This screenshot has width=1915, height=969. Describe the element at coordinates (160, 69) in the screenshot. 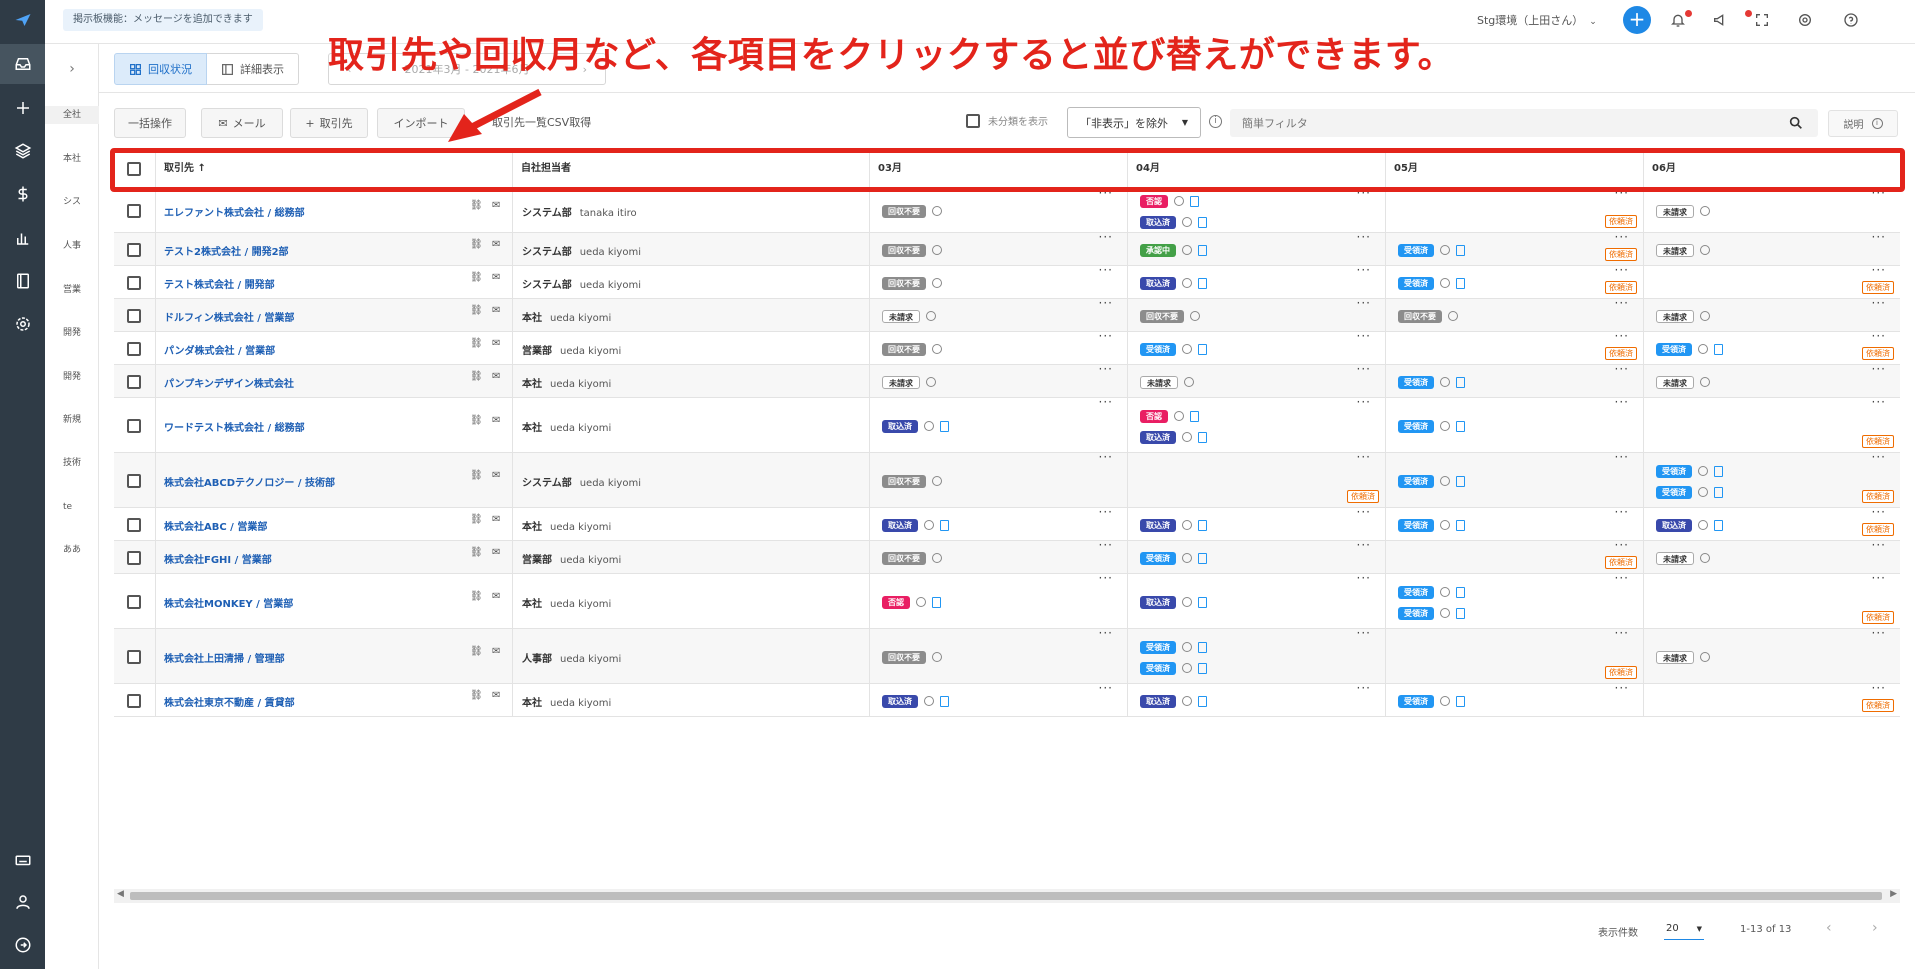

I see `tab-collection-status: 回収状況` at that location.